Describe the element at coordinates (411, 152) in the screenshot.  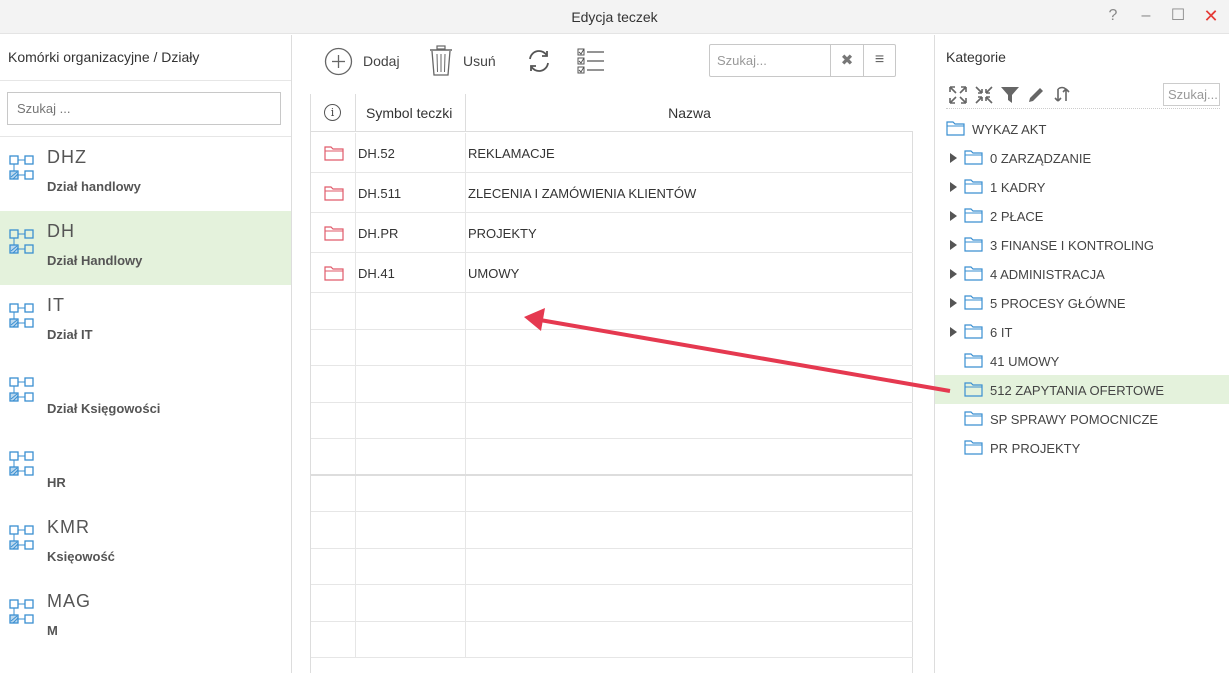
I see `folder-symbol-cell: DH.52` at that location.